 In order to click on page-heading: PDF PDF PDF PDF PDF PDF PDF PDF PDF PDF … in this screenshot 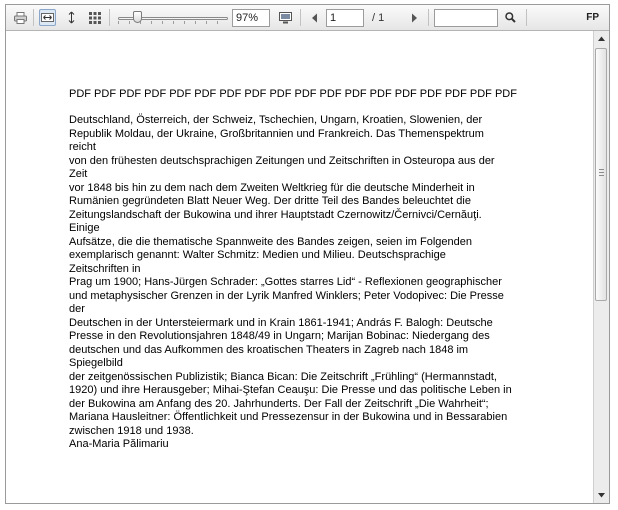, I will do `click(293, 94)`.